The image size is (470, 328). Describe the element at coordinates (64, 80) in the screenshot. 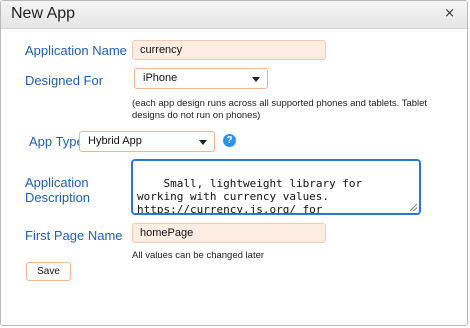

I see `designed-for-label: Designed For` at that location.